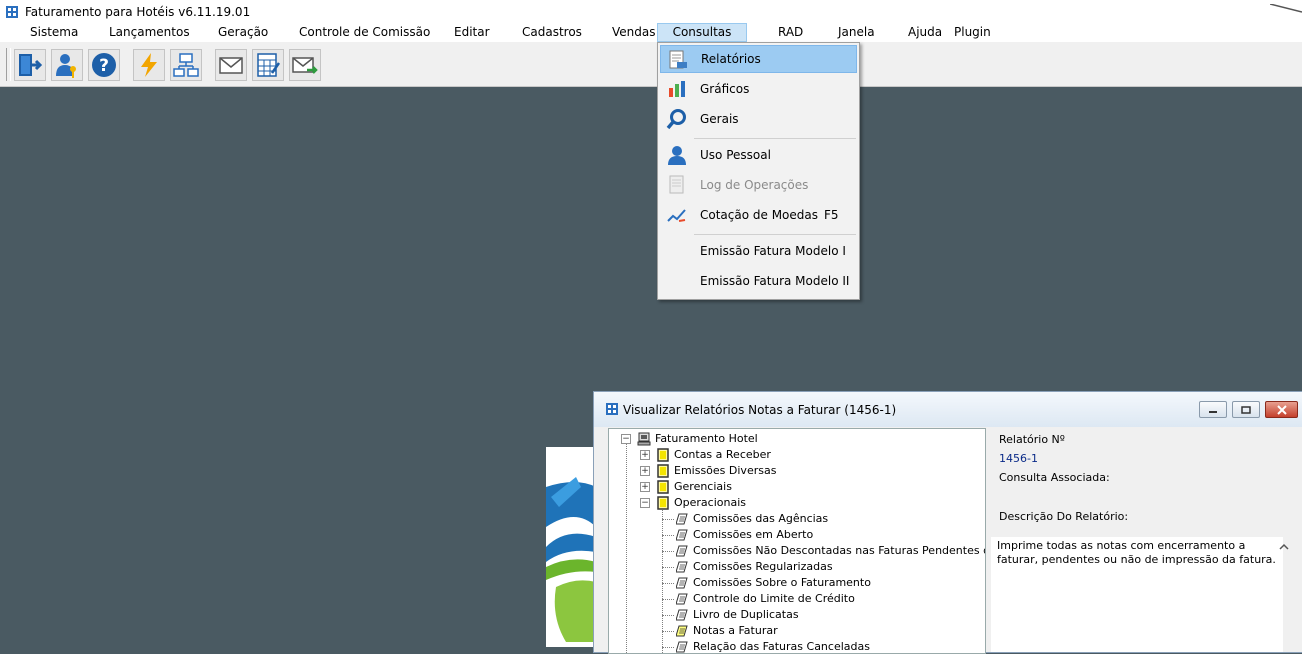  I want to click on menu-item-label: Uso Pessoal, so click(735, 155).